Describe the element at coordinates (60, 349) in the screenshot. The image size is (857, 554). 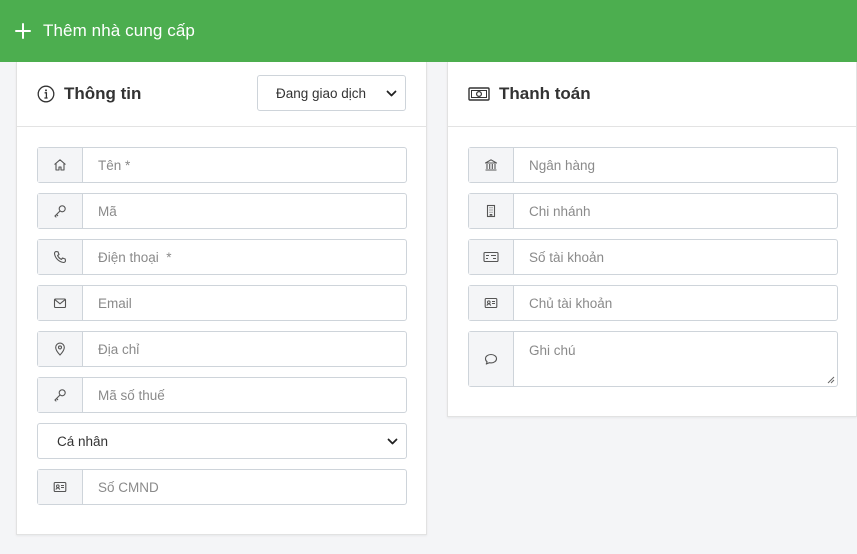
I see `map-pin-icon` at that location.